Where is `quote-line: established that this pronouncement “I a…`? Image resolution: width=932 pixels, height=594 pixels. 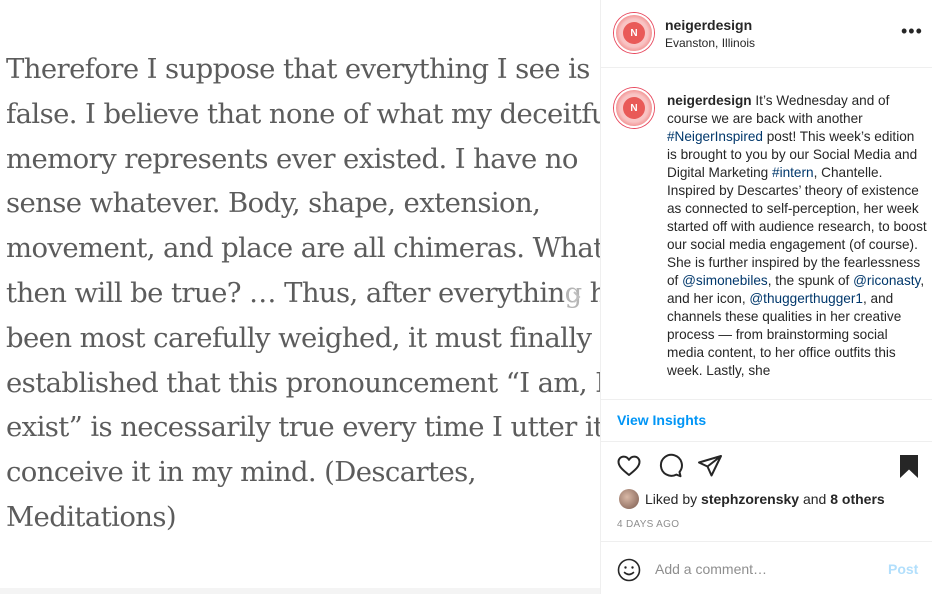 quote-line: established that this pronouncement “I a… is located at coordinates (303, 382).